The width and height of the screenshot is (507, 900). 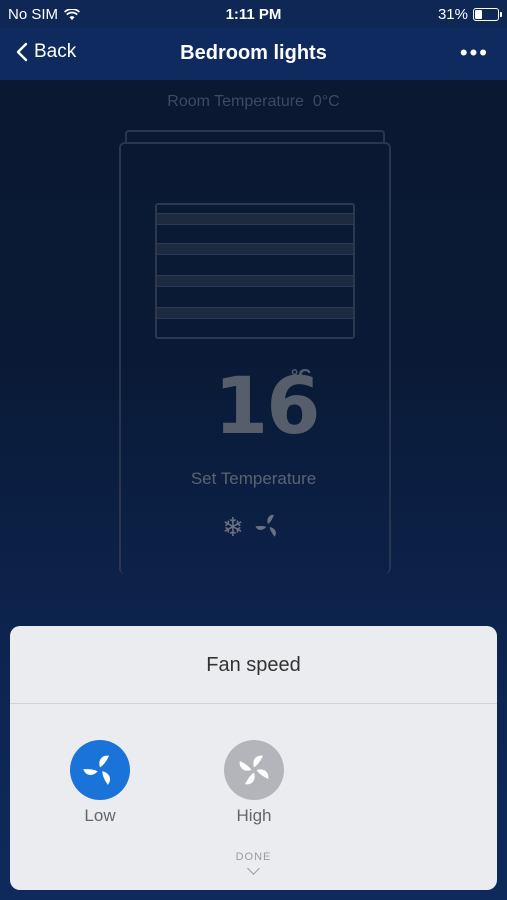 I want to click on battery-icon, so click(x=487, y=14).